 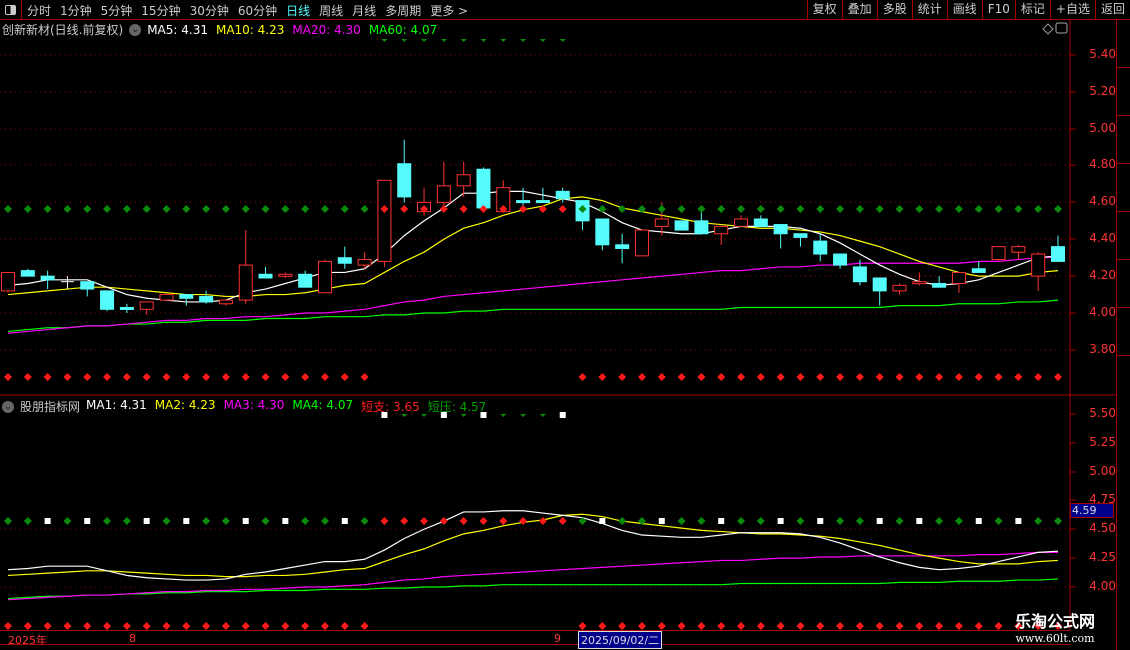 What do you see at coordinates (1102, 471) in the screenshot?
I see `indicator-axis-label: 5.00` at bounding box center [1102, 471].